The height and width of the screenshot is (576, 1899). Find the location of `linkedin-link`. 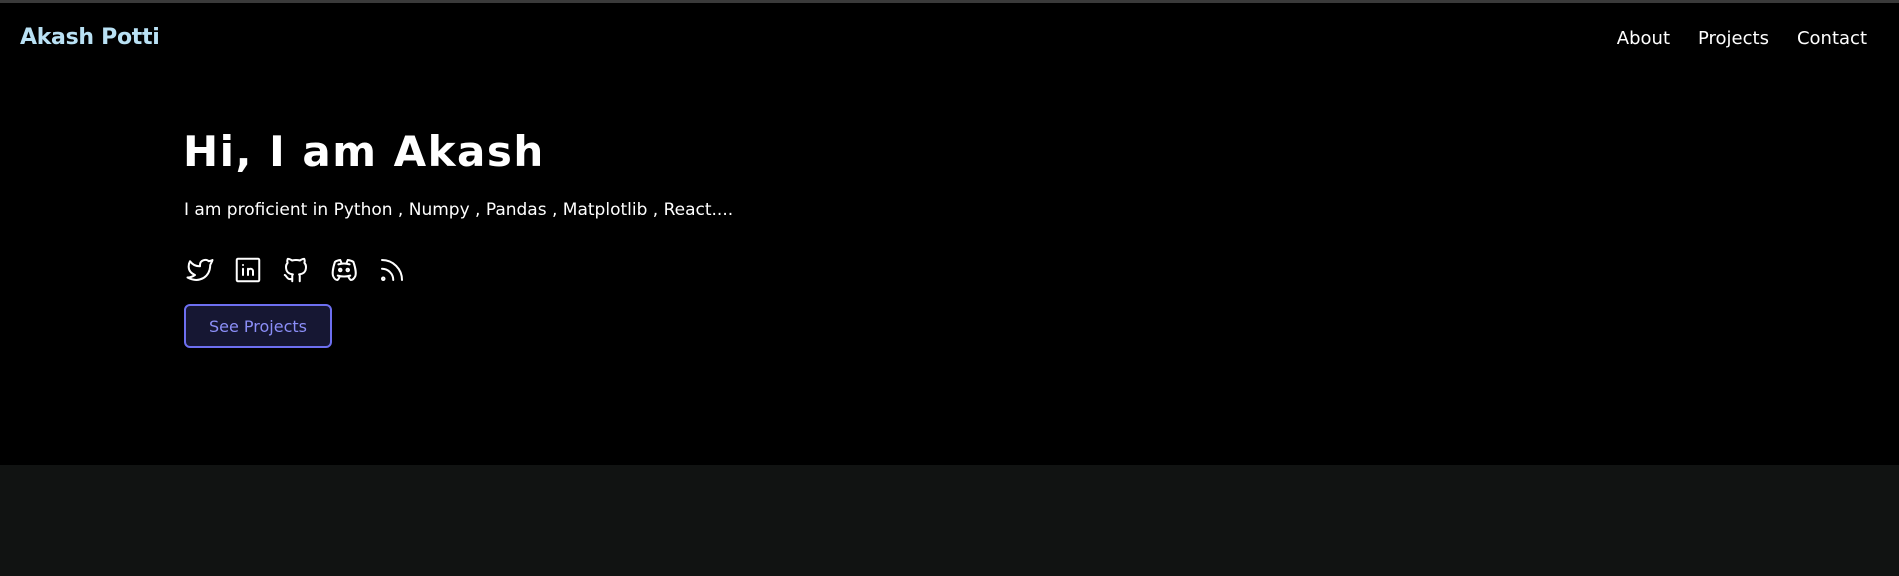

linkedin-link is located at coordinates (248, 270).